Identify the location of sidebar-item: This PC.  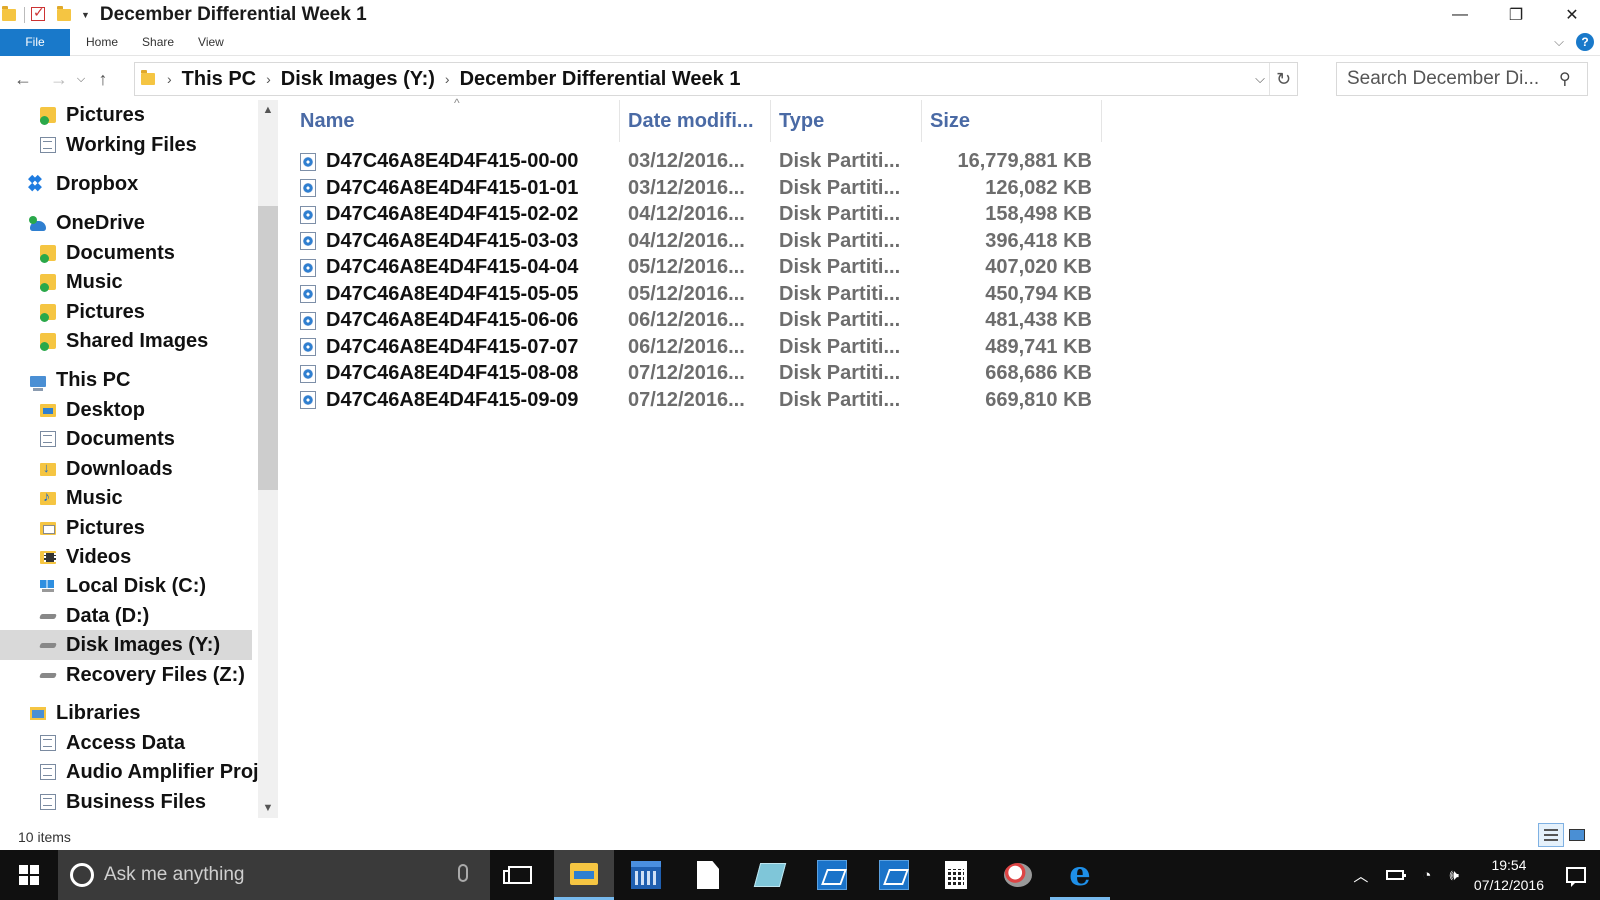
(126, 380).